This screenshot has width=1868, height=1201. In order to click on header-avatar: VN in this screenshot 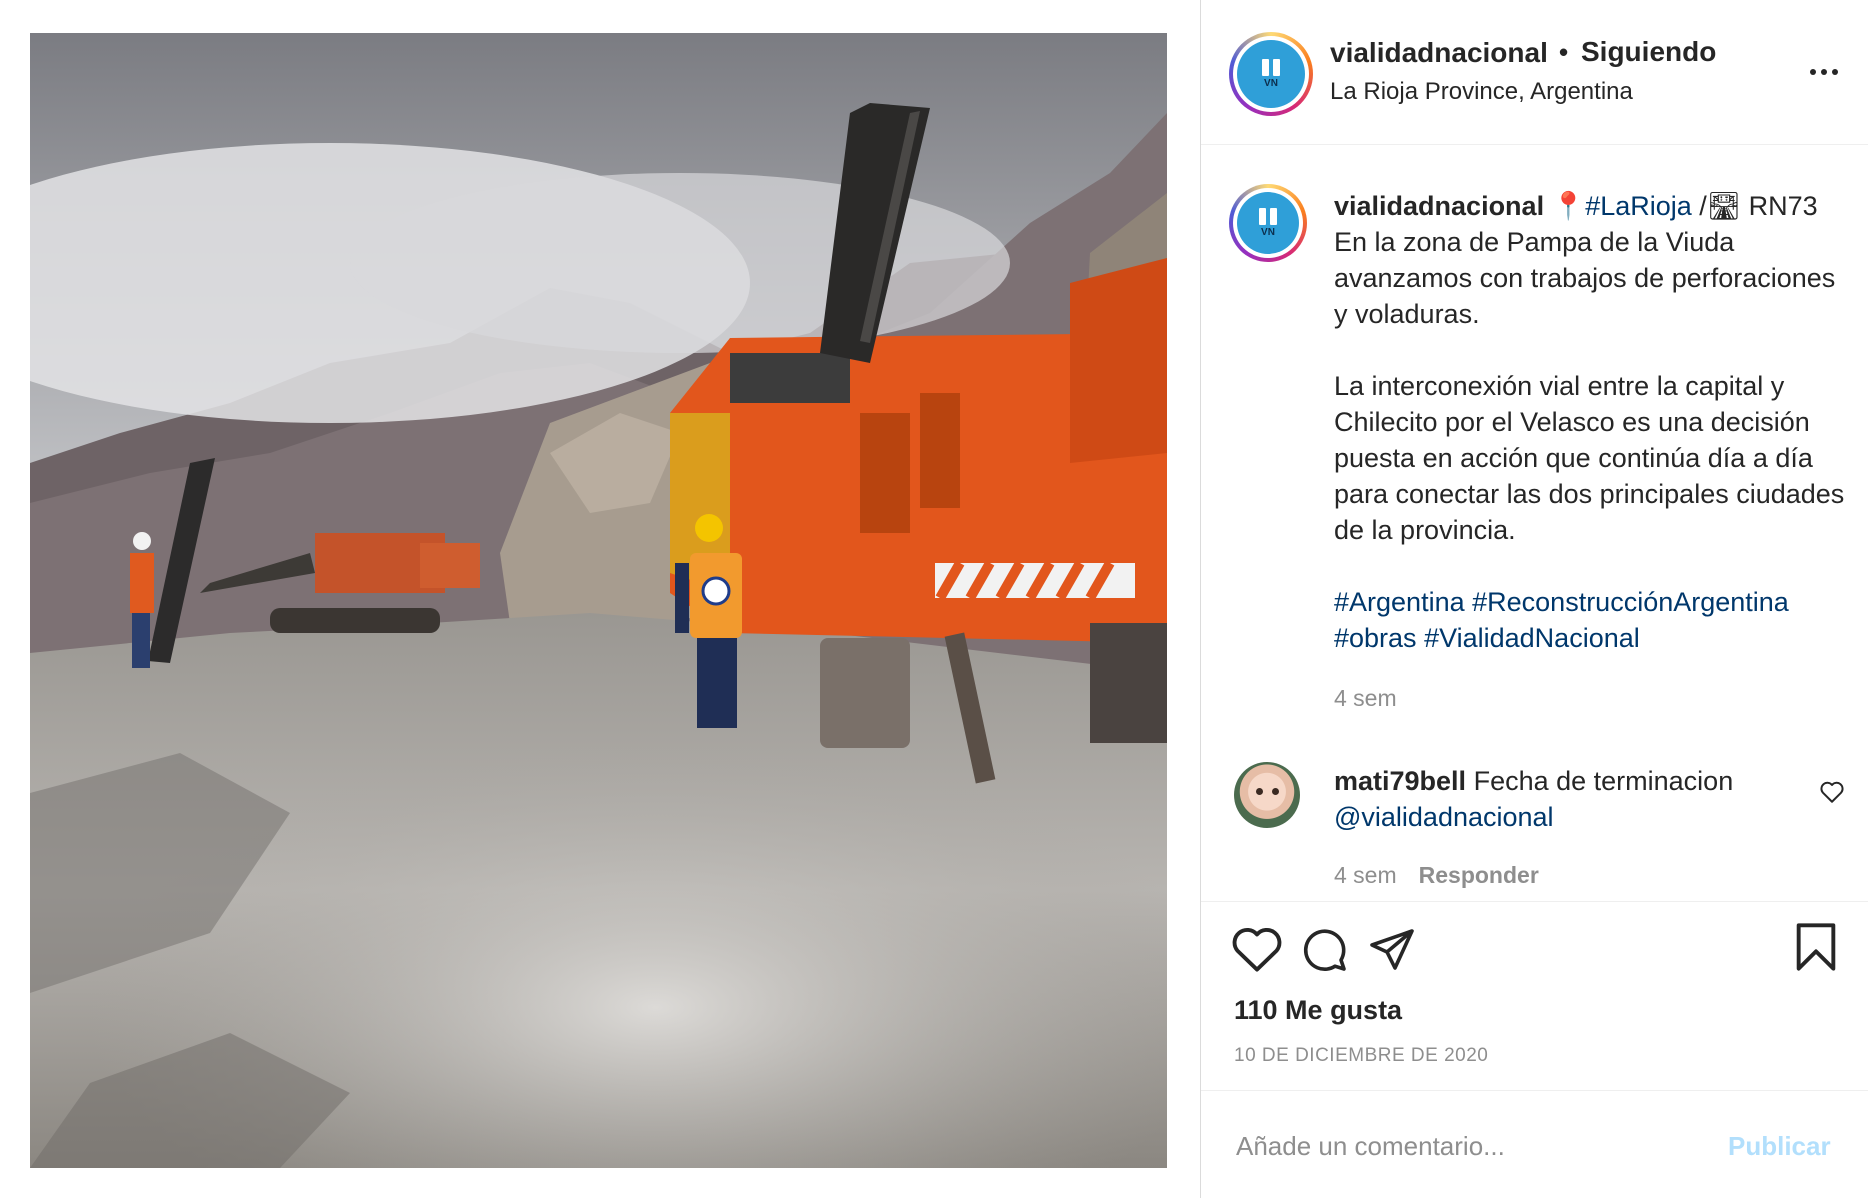, I will do `click(1271, 74)`.